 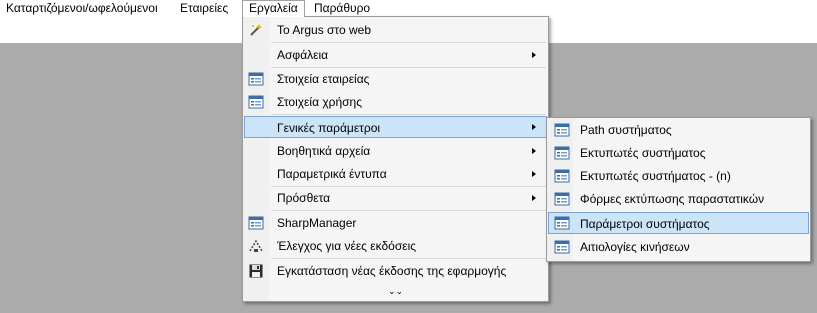 What do you see at coordinates (329, 128) in the screenshot?
I see `menu-item-label: Γενικές παράμετροι` at bounding box center [329, 128].